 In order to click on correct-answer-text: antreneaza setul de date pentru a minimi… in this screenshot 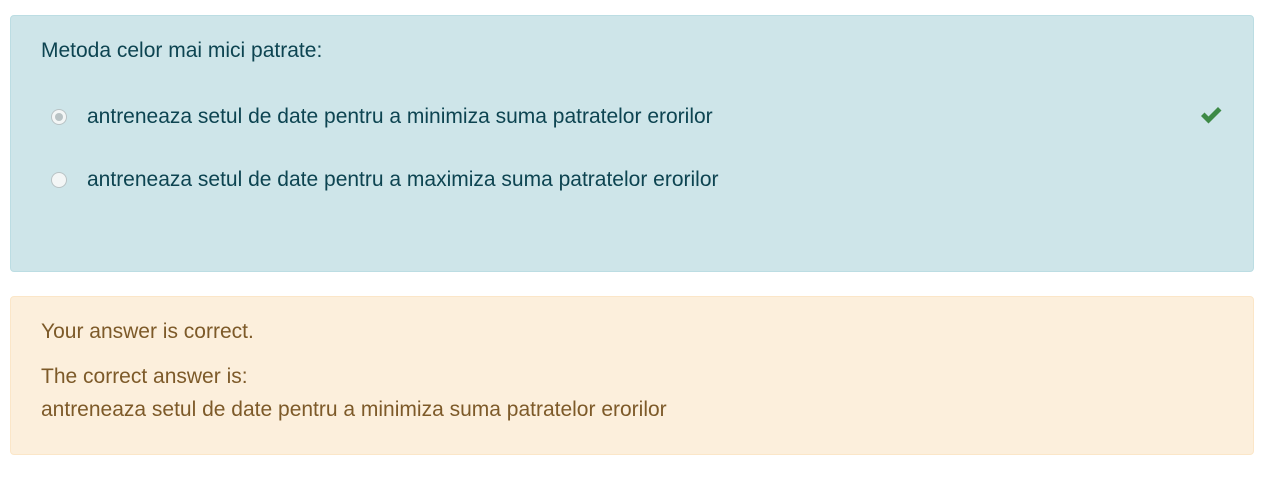, I will do `click(354, 409)`.